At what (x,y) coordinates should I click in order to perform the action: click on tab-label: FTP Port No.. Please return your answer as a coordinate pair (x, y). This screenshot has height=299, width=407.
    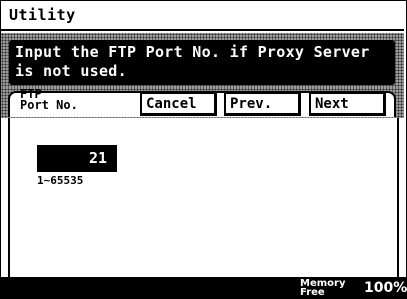
    Looking at the image, I should click on (49, 99).